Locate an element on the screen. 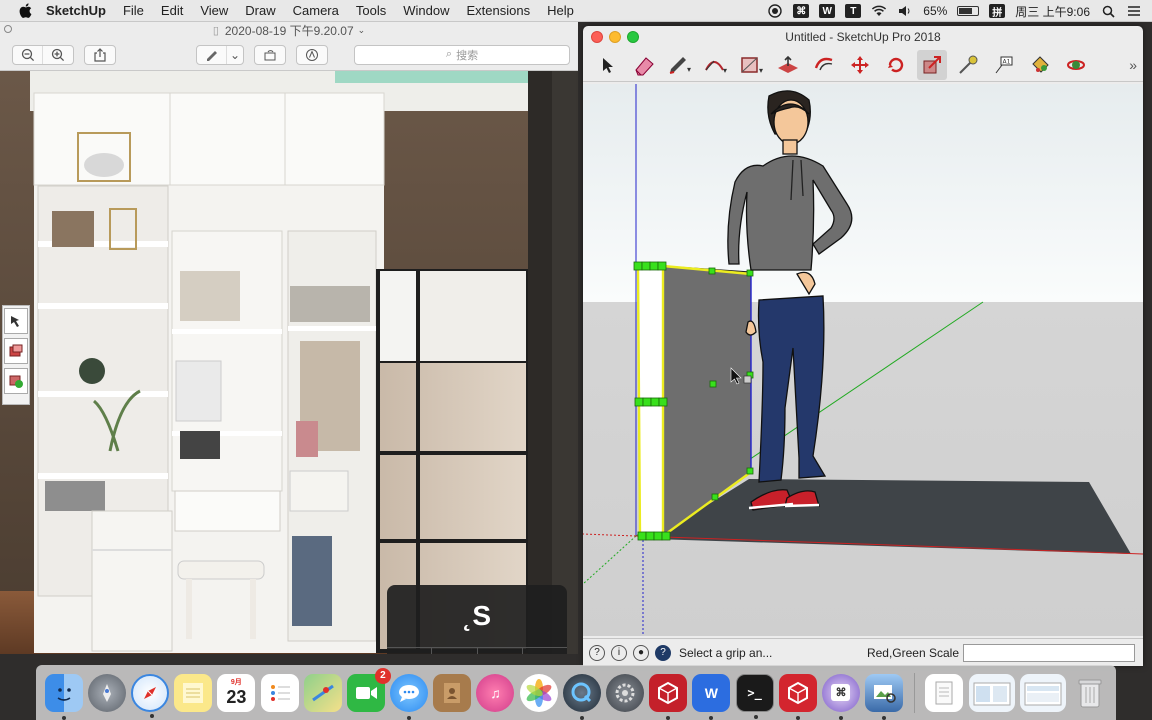 The image size is (1152, 720). apple-menu-icon is located at coordinates (25, 10).